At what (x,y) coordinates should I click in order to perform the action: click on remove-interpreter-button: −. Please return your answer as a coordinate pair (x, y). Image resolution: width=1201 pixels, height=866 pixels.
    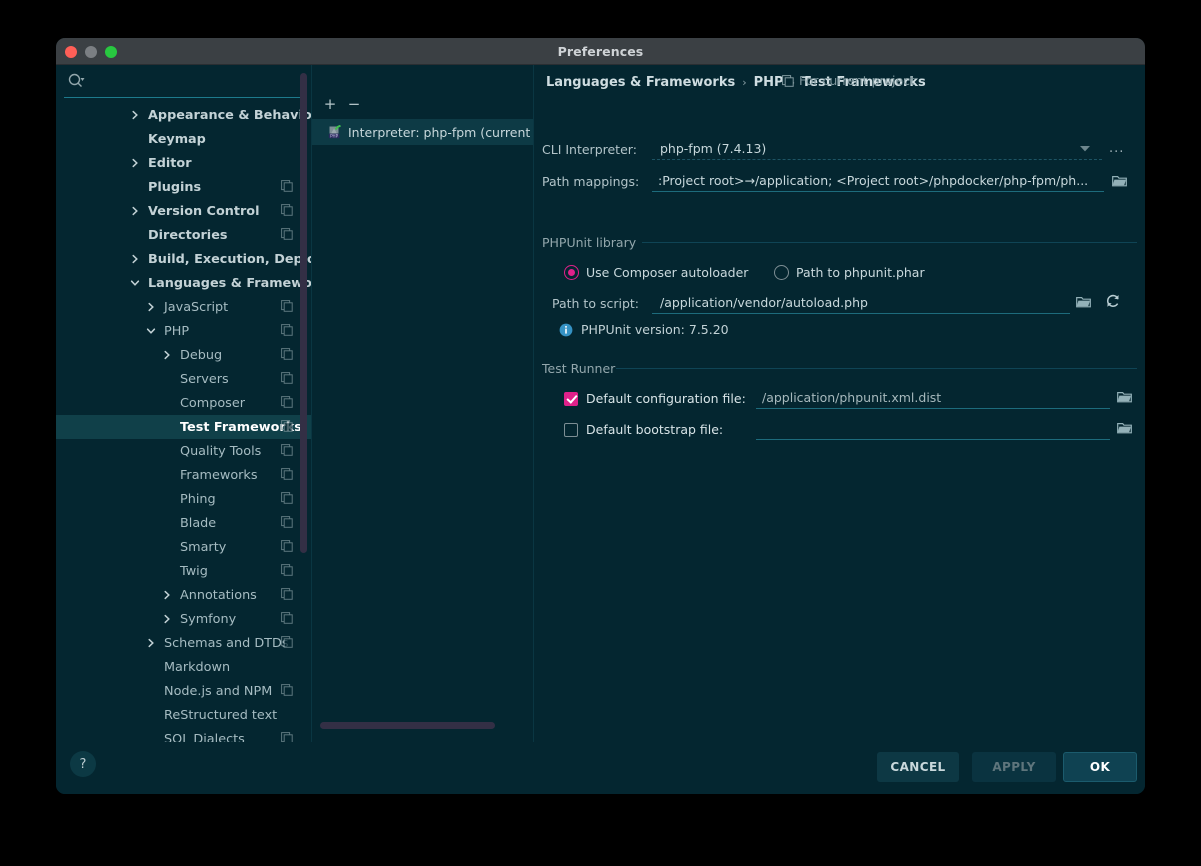
    Looking at the image, I should click on (354, 104).